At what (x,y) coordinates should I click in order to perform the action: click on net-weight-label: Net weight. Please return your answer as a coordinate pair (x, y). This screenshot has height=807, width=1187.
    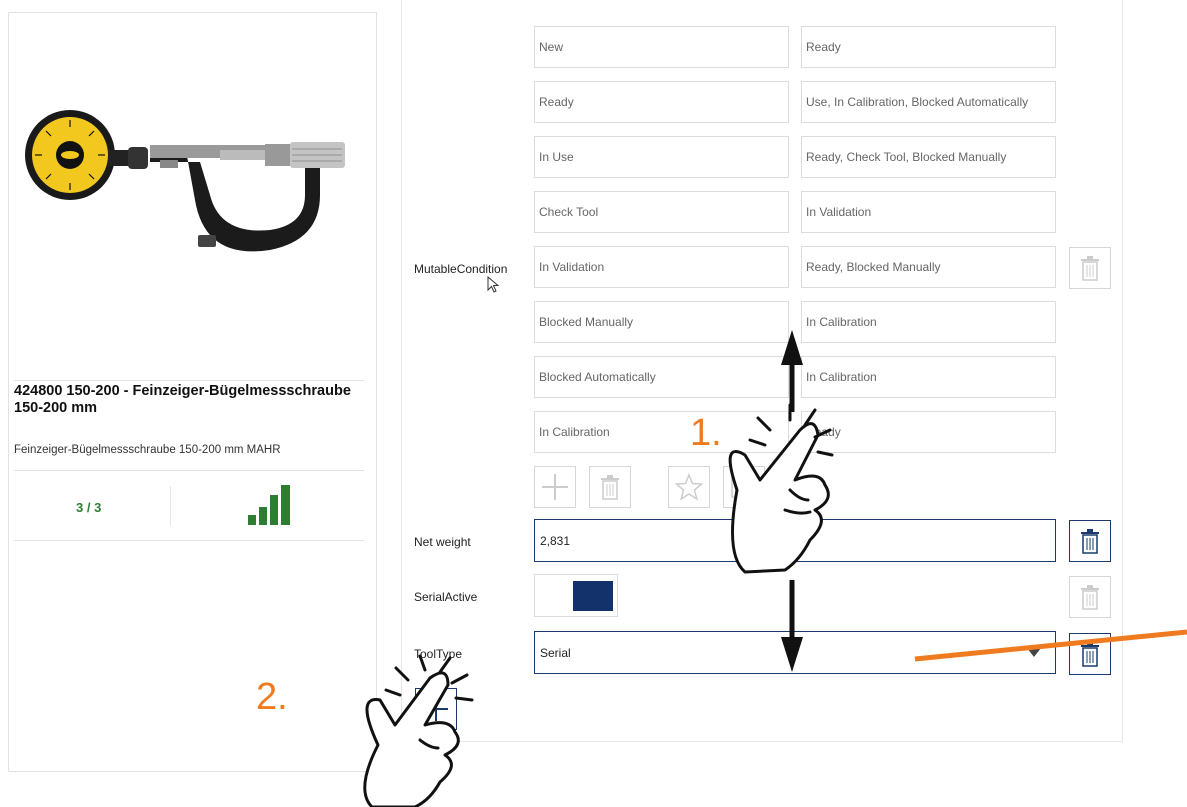
    Looking at the image, I should click on (442, 542).